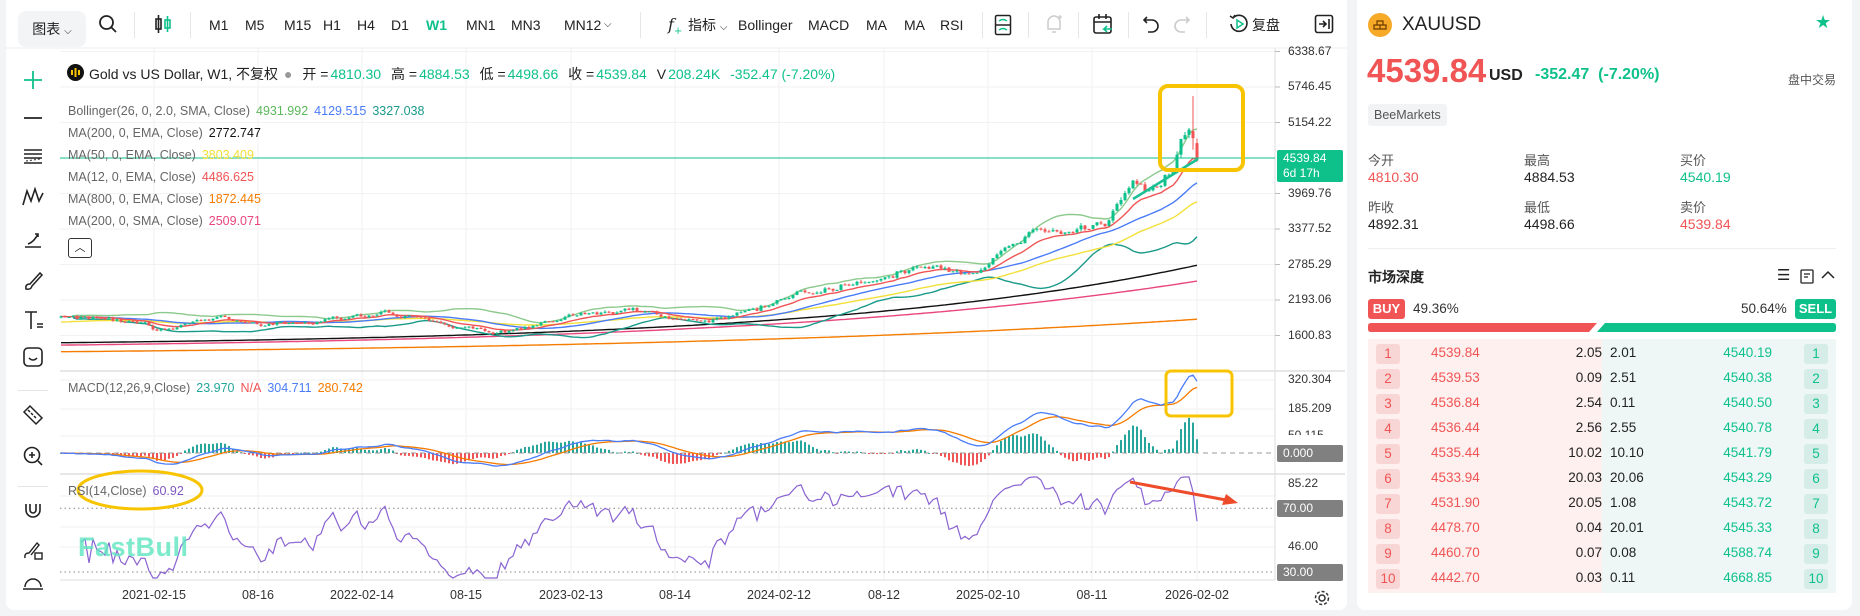 The height and width of the screenshot is (616, 1860). Describe the element at coordinates (436, 25) in the screenshot. I see `timeframe-w1: W1` at that location.